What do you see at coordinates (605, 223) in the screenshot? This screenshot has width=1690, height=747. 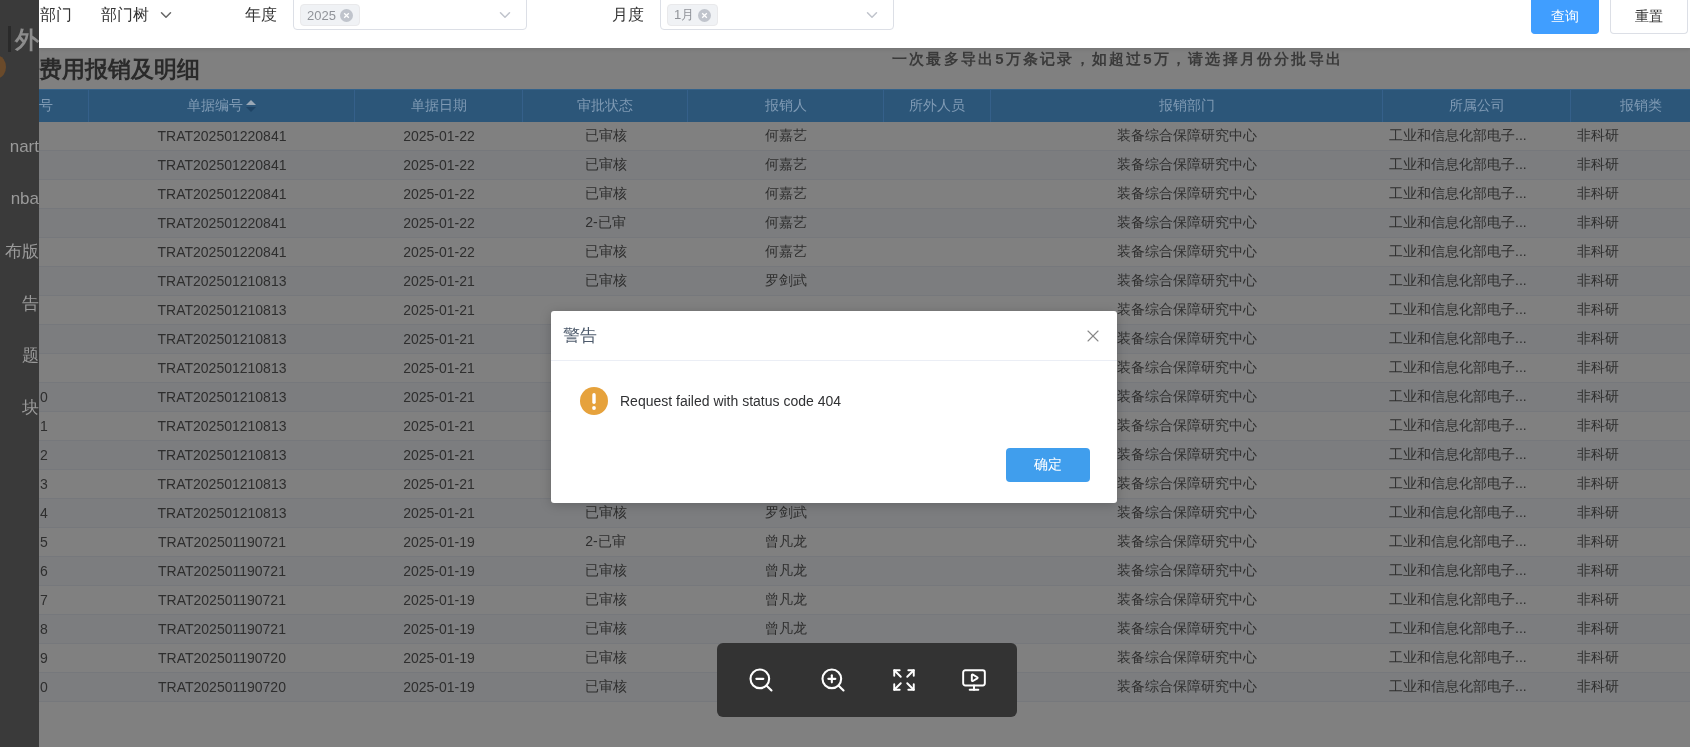 I see `table-cell: 2-已审` at bounding box center [605, 223].